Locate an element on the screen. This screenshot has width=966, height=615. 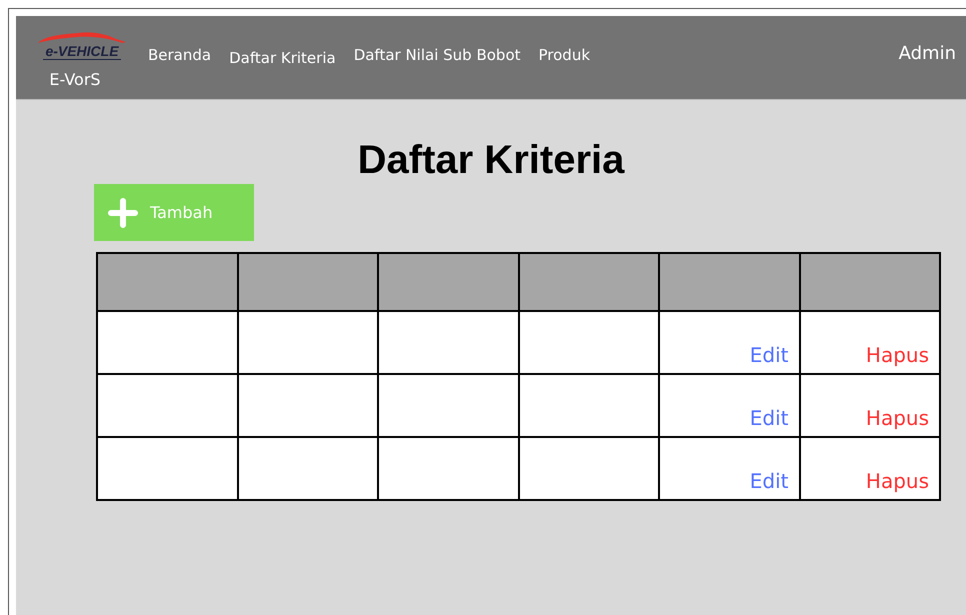
brand-name: E-VorS is located at coordinates (75, 79).